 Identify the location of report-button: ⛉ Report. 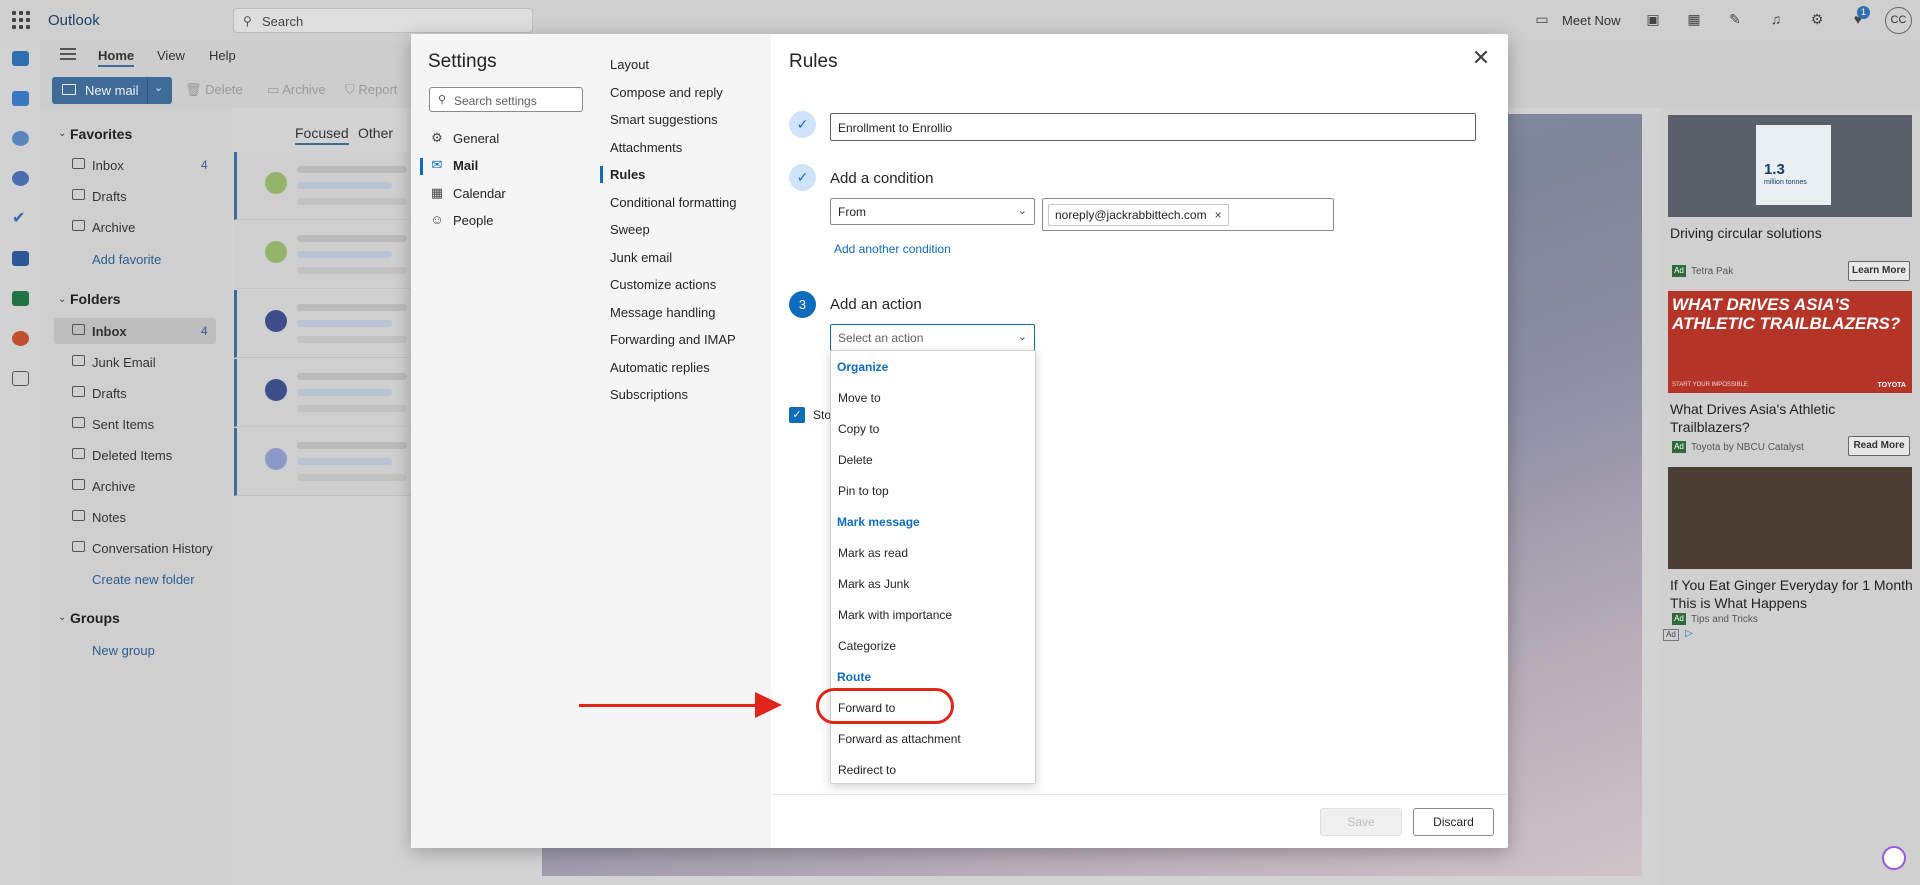
(371, 90).